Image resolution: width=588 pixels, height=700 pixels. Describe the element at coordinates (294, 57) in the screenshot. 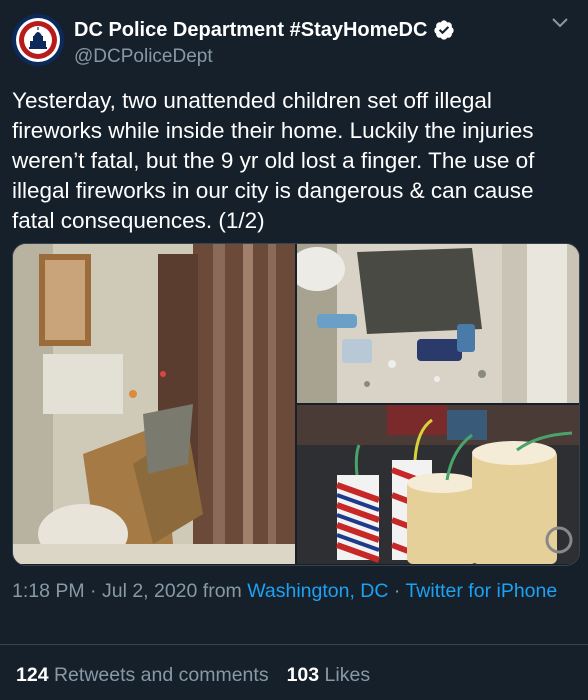

I see `account-handle: @DCPoliceDept` at that location.